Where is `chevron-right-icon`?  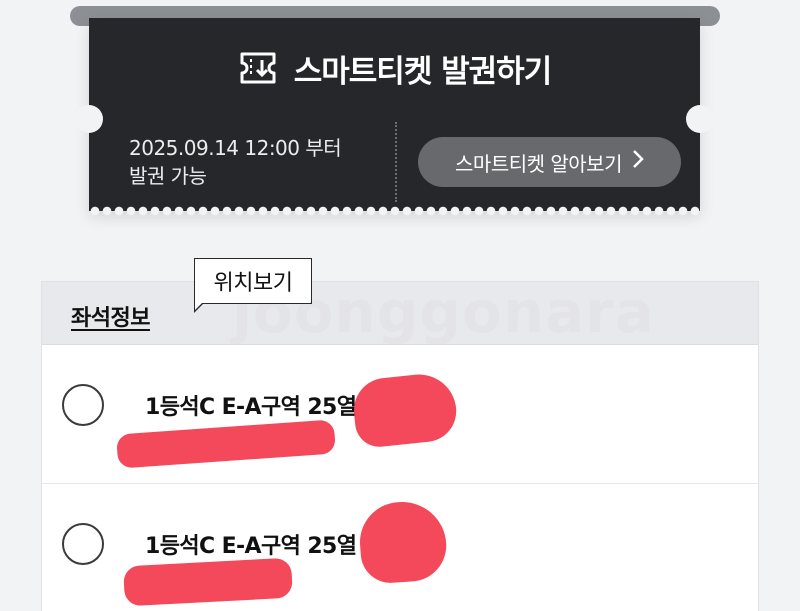
chevron-right-icon is located at coordinates (638, 162).